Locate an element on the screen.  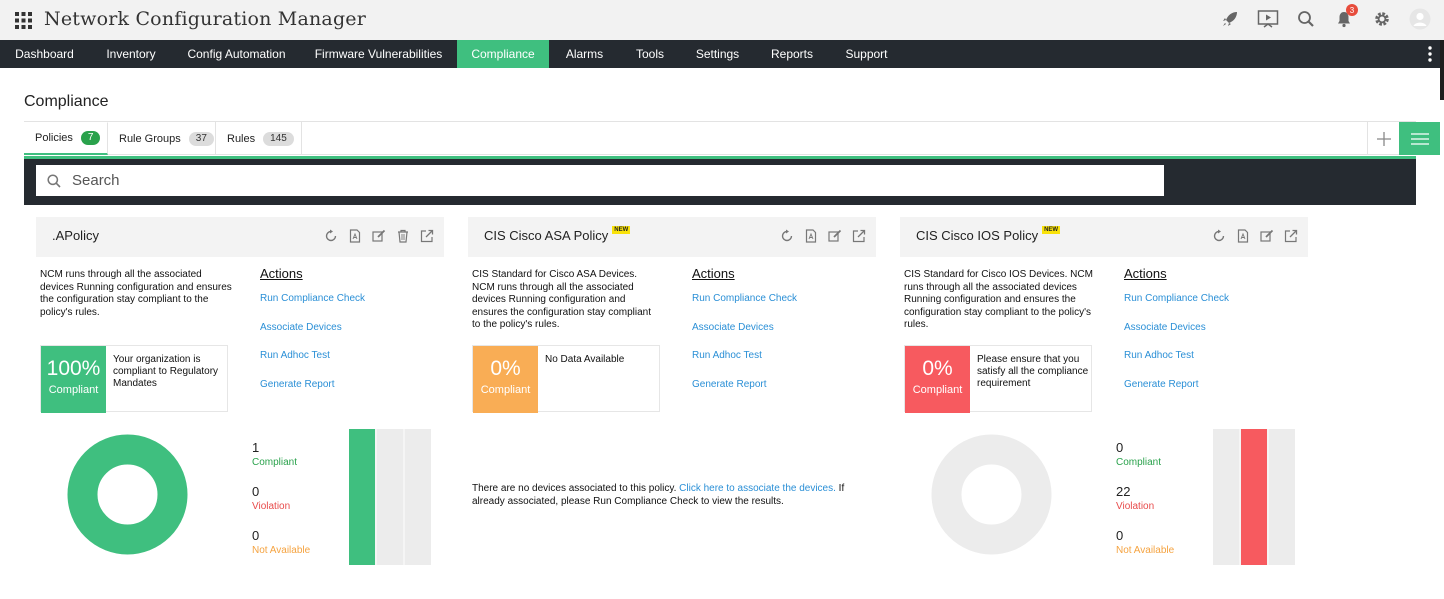
policy-title-wrap: CIS Cisco IOS Policy NEW is located at coordinates (988, 234).